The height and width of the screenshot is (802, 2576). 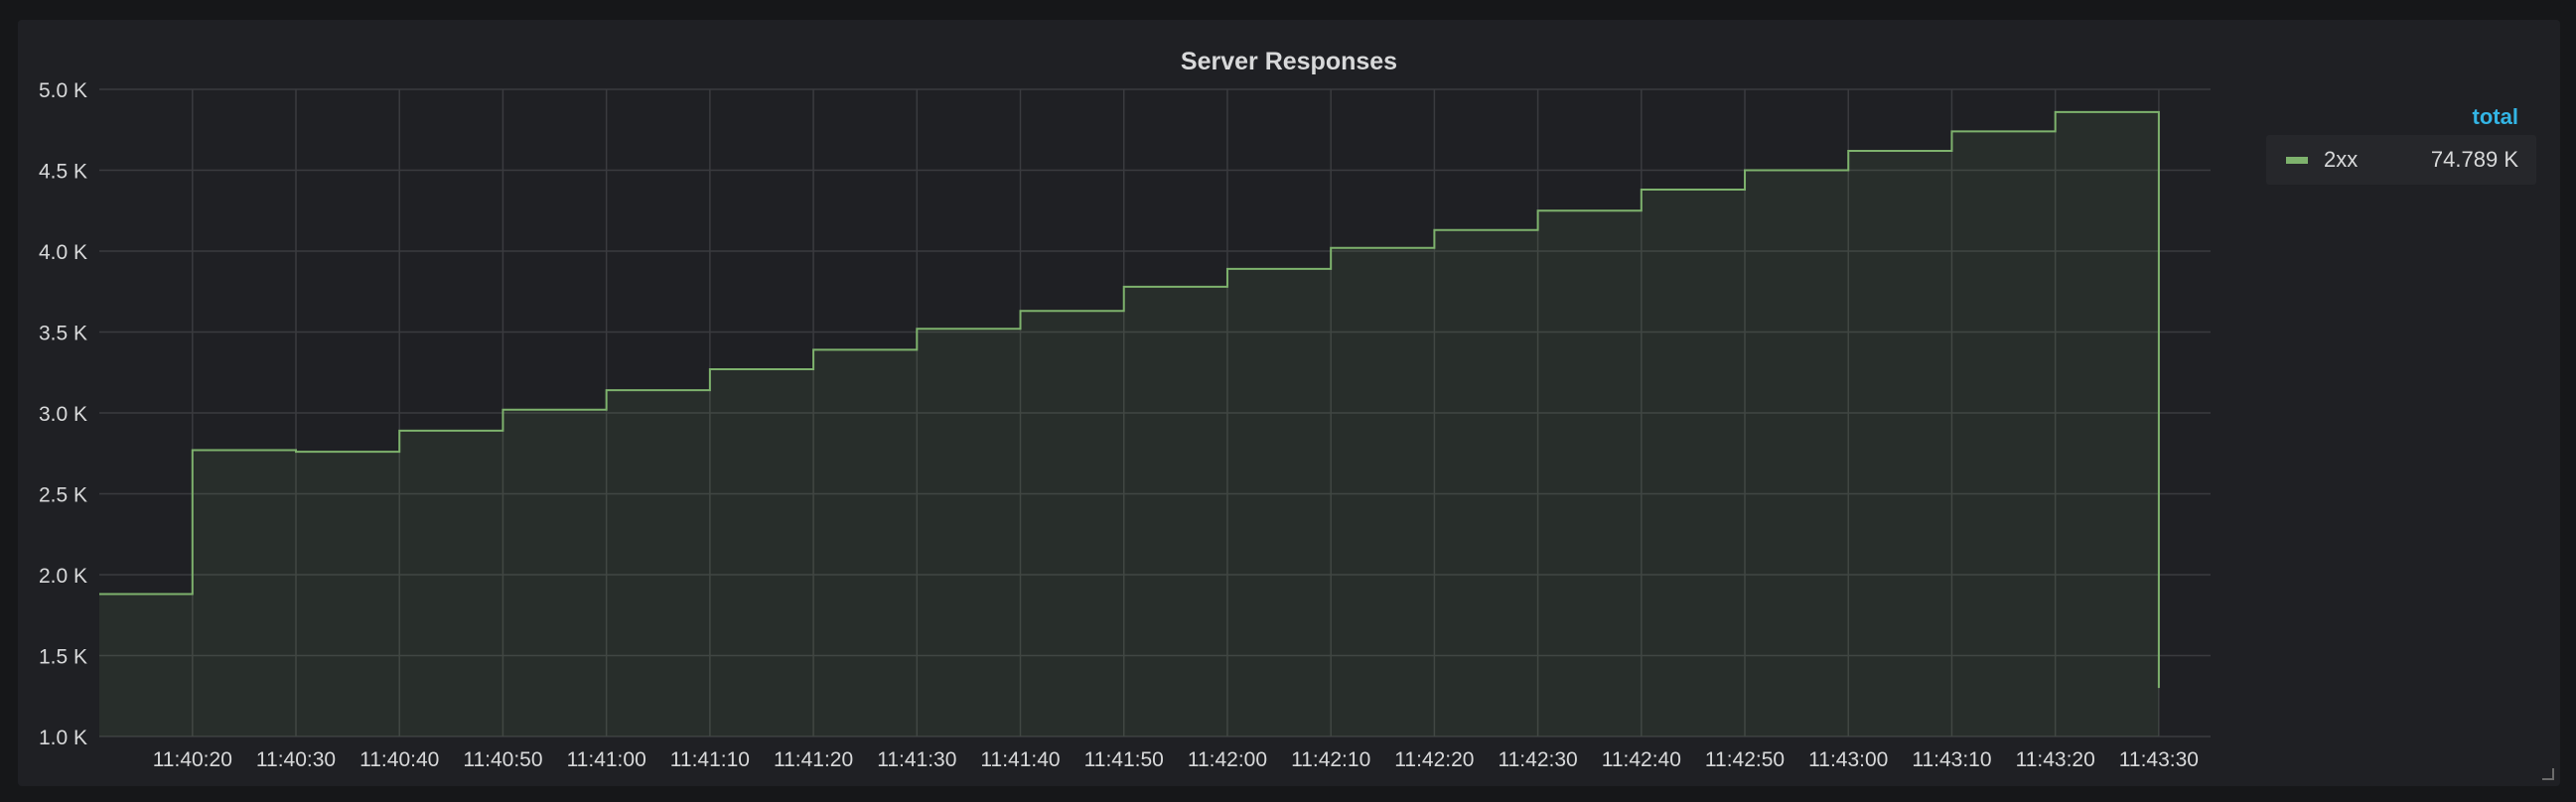 What do you see at coordinates (63, 657) in the screenshot?
I see `y-tick-label: 1.5 K` at bounding box center [63, 657].